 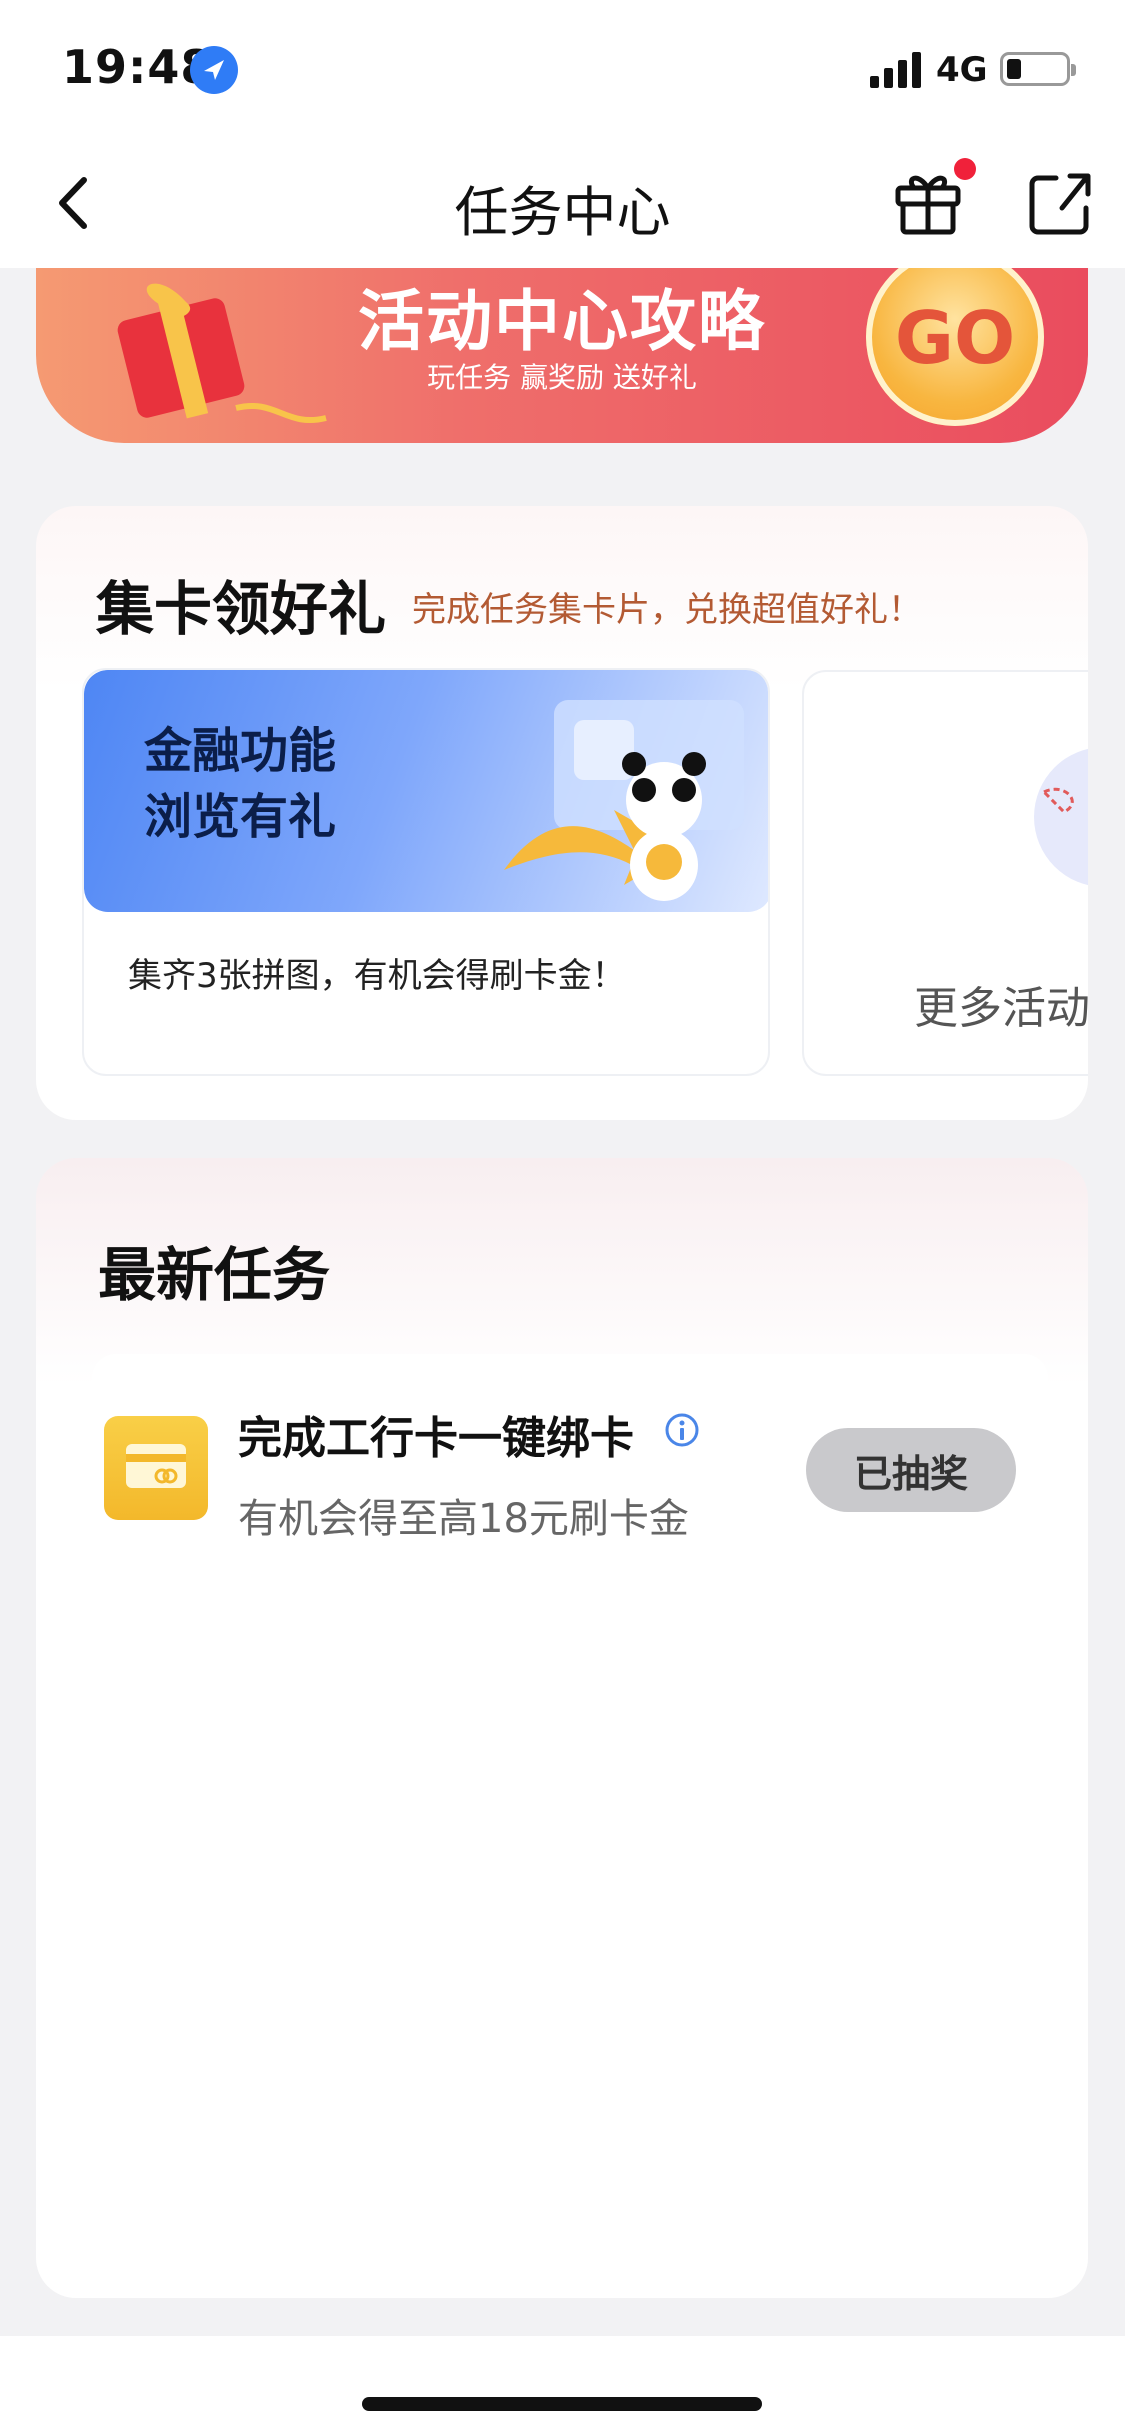 I want to click on activity-card-banner: 金融功能 浏览有礼, so click(x=426, y=791).